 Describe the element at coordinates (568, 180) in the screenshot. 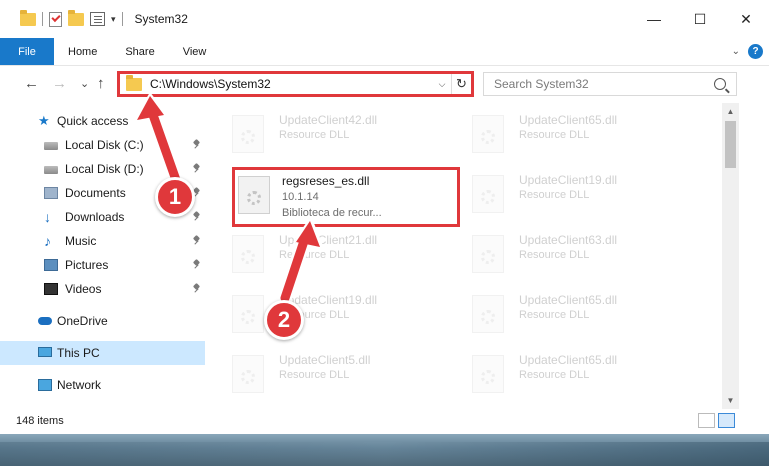

I see `file-name: UpdateClient19.dll` at that location.